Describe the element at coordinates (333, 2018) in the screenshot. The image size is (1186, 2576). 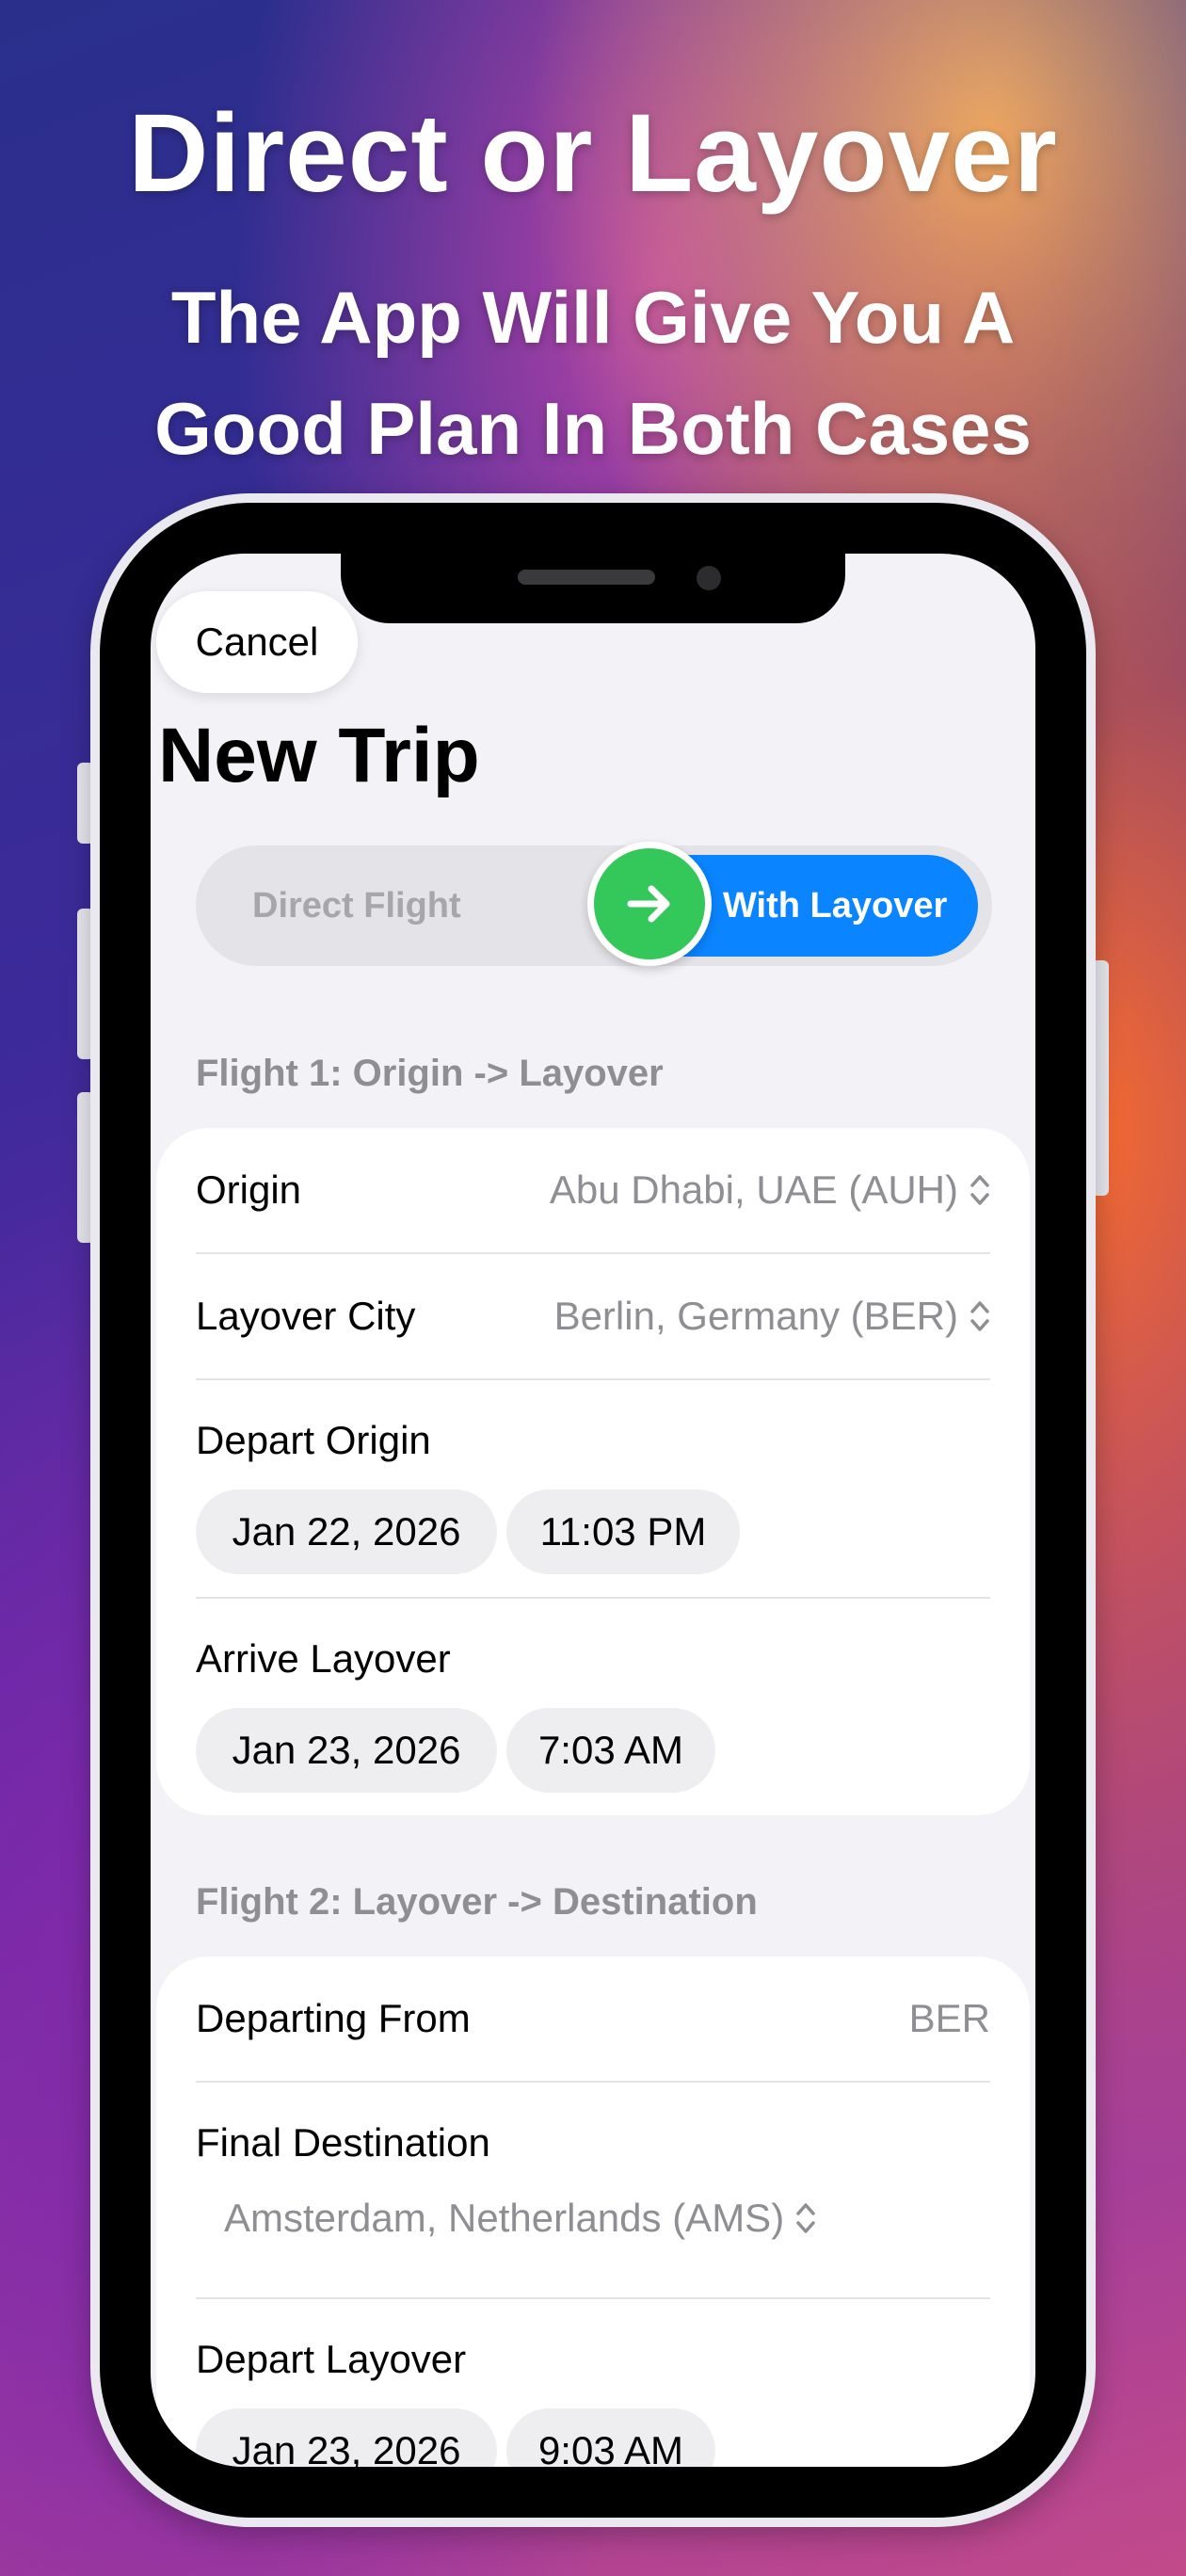
I see `departing-from-label: Departing From` at that location.